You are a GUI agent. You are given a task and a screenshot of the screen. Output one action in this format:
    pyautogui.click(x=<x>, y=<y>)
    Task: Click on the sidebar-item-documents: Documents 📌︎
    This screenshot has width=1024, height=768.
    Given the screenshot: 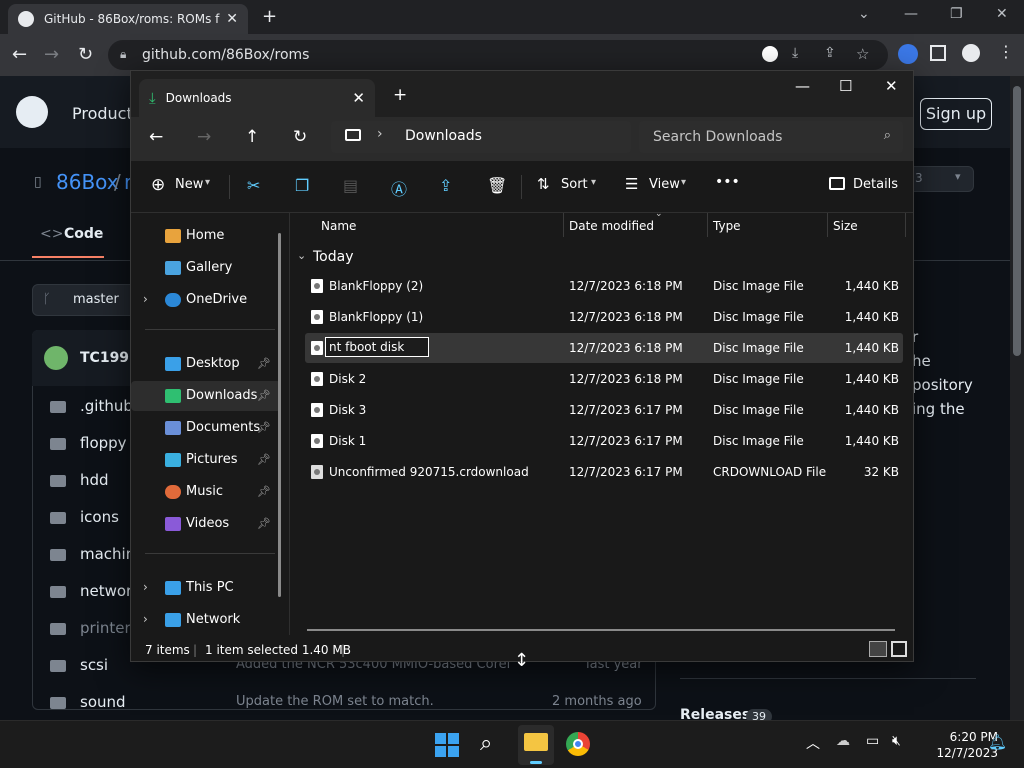 What is the action you would take?
    pyautogui.click(x=206, y=428)
    